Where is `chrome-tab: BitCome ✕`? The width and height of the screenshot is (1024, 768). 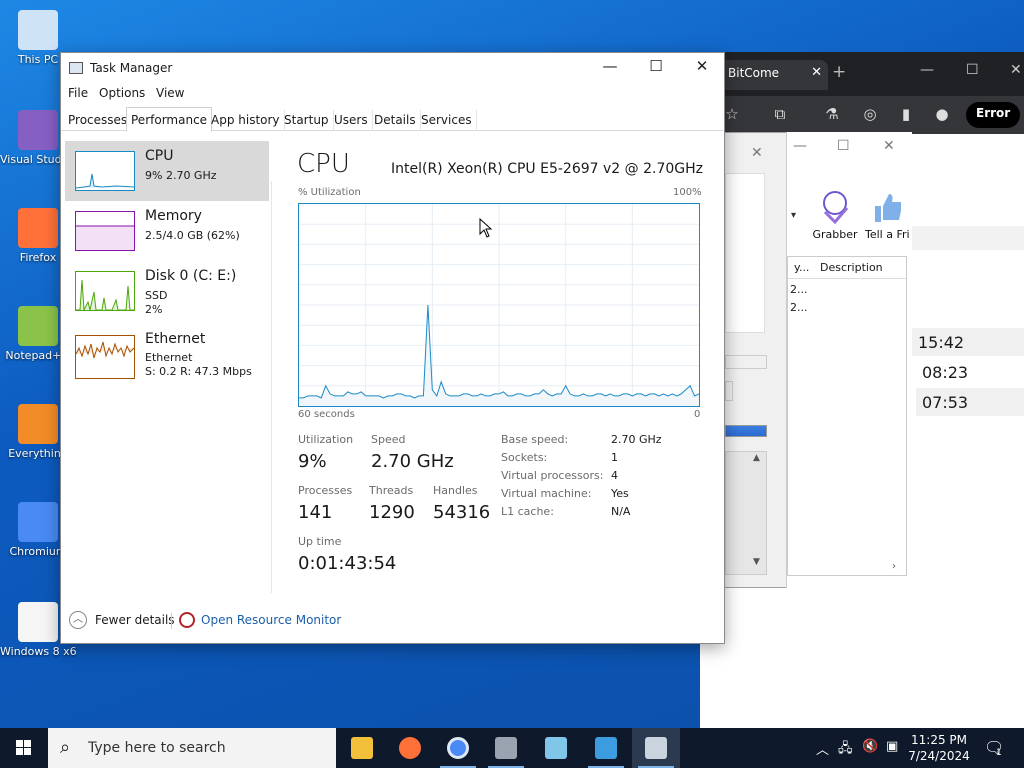 chrome-tab: BitCome ✕ is located at coordinates (773, 75).